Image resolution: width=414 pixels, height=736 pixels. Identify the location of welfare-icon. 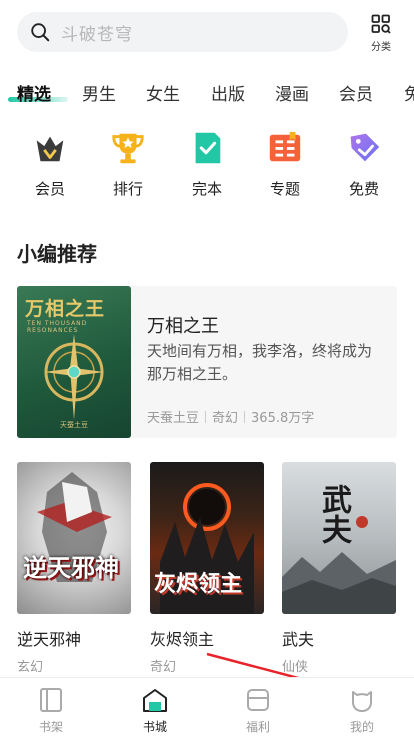
(258, 700).